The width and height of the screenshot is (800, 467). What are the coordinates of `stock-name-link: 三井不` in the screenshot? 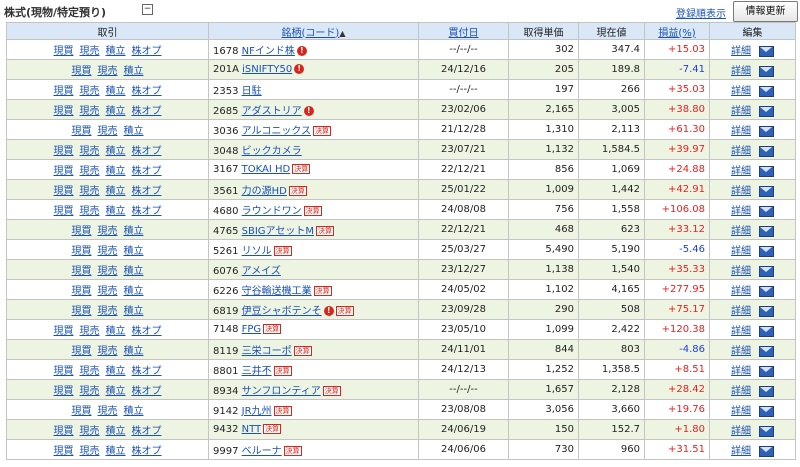 It's located at (257, 371).